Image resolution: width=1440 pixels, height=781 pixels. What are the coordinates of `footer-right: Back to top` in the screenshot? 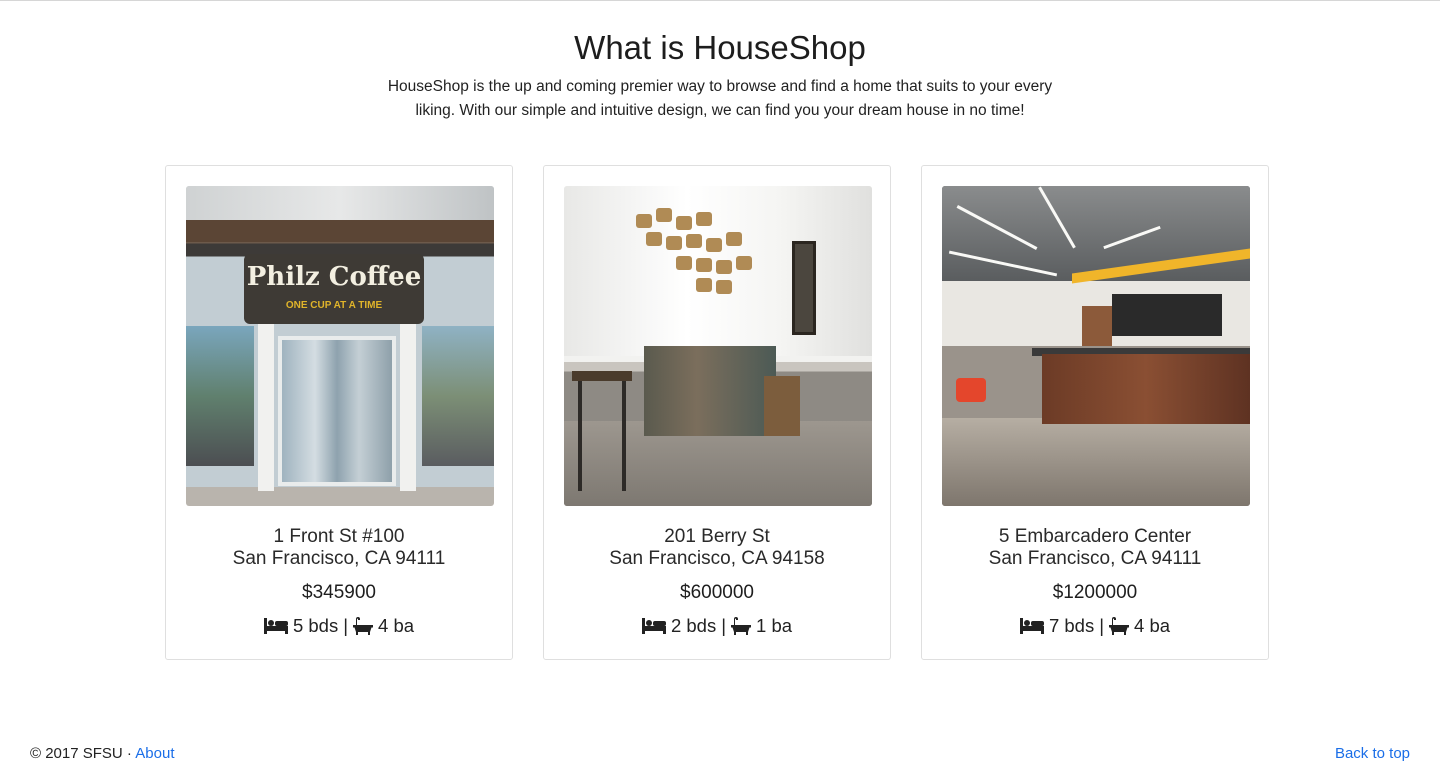 It's located at (1372, 754).